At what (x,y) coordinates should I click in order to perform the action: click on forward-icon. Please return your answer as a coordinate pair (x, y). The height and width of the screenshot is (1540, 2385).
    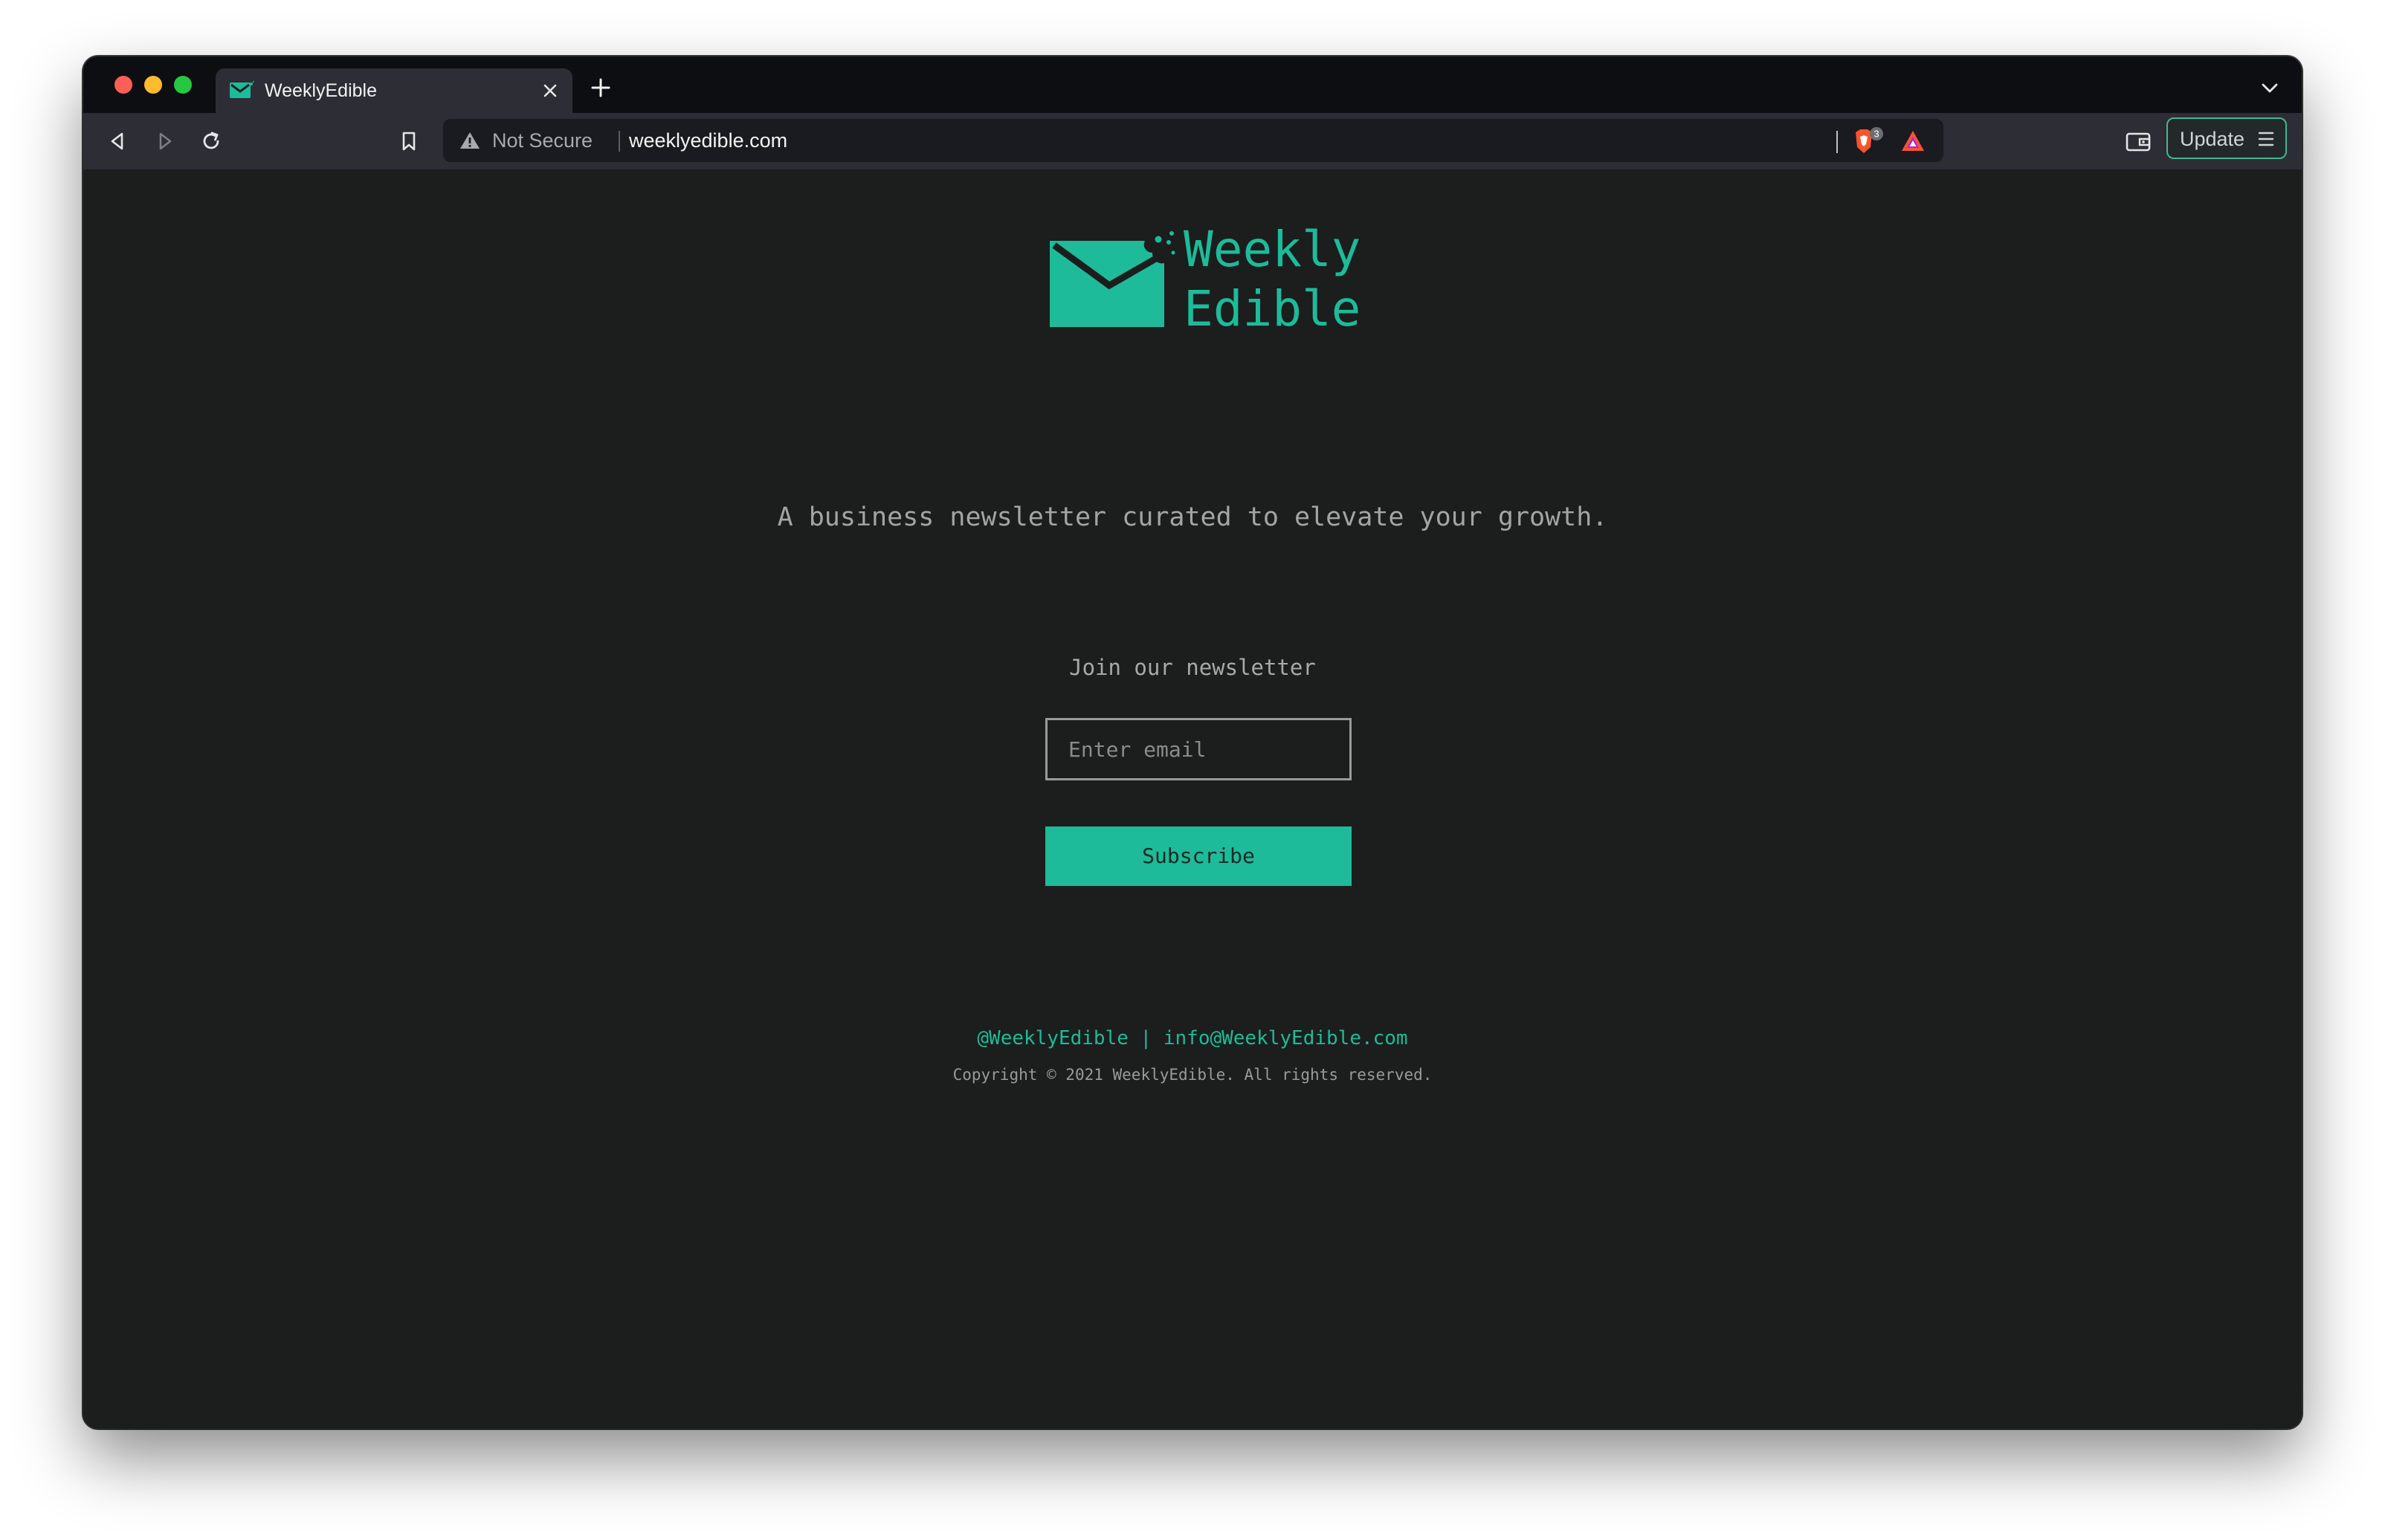
    Looking at the image, I should click on (165, 141).